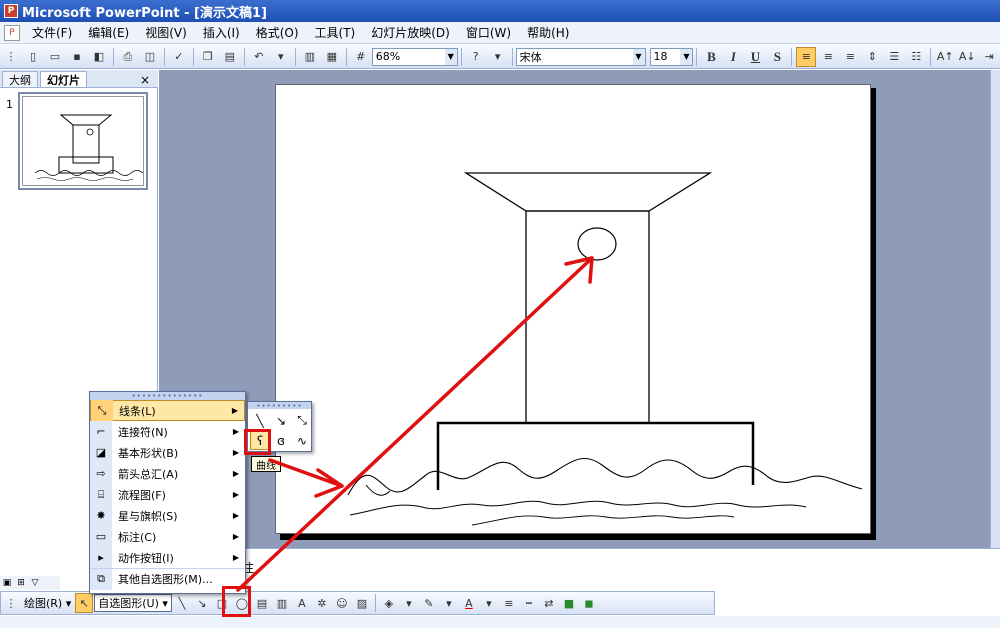  Describe the element at coordinates (306, 473) in the screenshot. I see `annotation-arrow-to-wave` at that location.